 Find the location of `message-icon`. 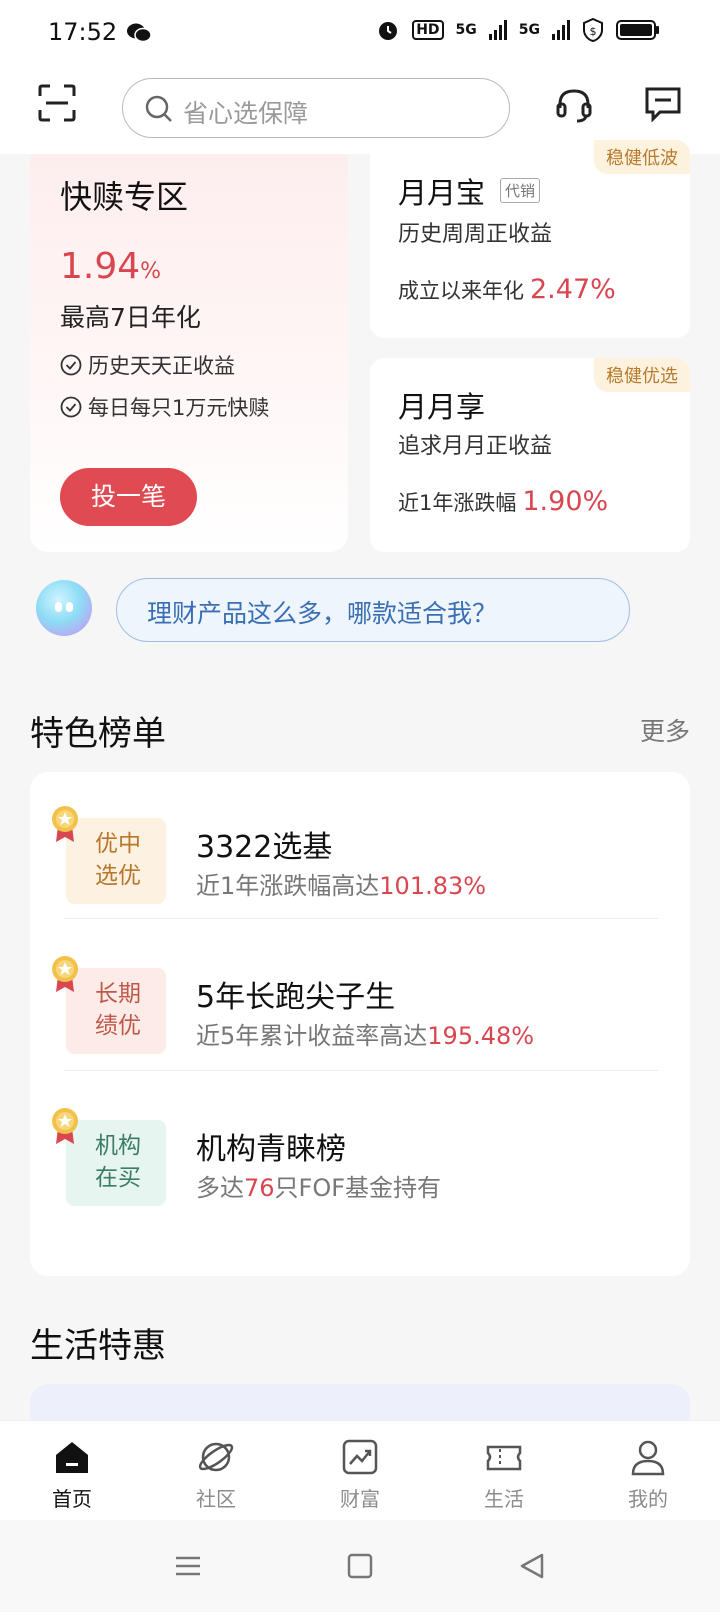

message-icon is located at coordinates (663, 104).